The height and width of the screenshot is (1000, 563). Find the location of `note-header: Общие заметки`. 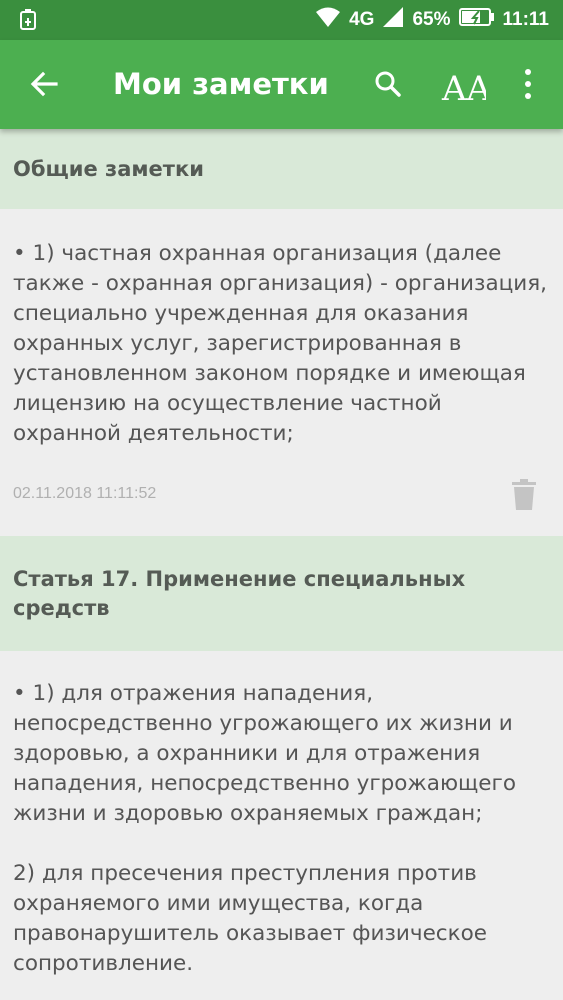

note-header: Общие заметки is located at coordinates (281, 169).